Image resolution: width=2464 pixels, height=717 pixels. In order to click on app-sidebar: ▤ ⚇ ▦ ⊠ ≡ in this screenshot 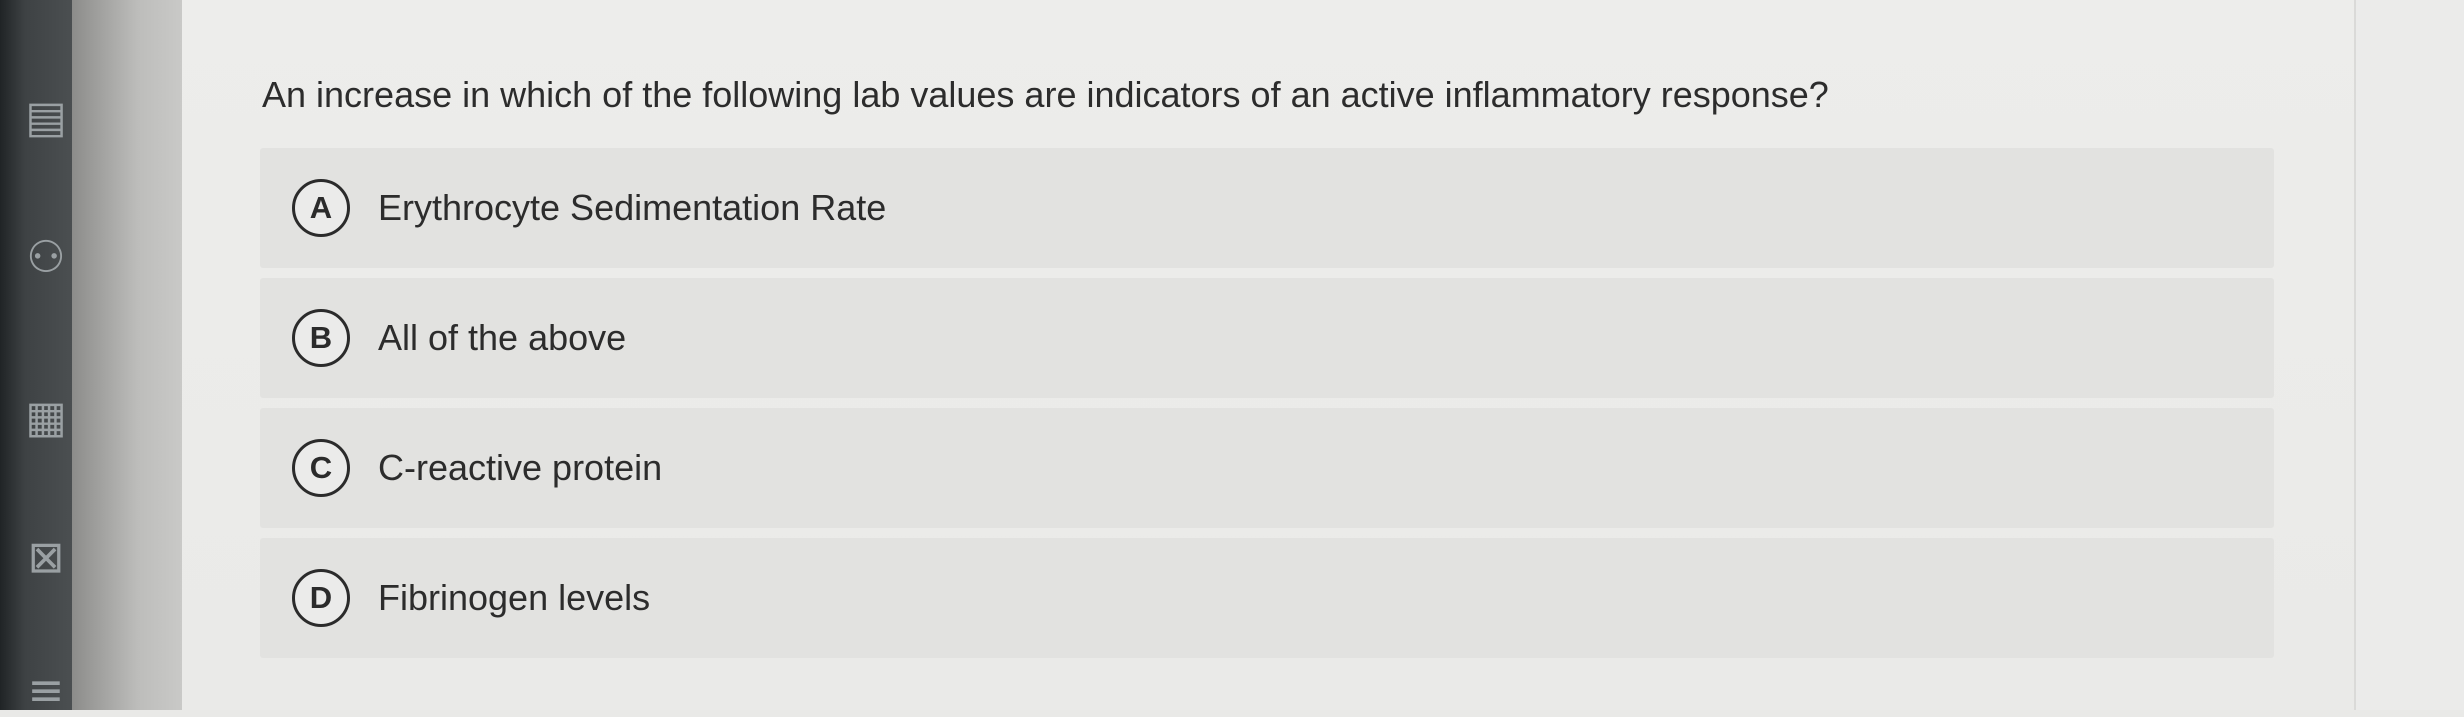, I will do `click(36, 358)`.